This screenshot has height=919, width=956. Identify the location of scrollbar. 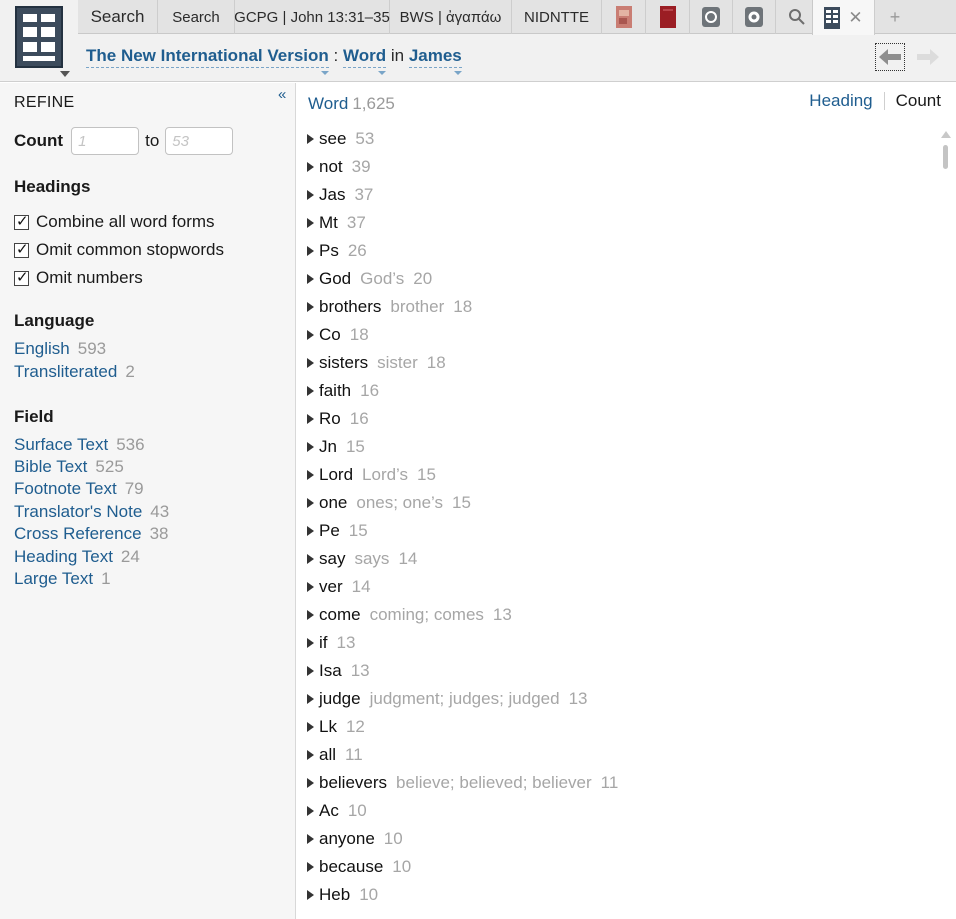
(946, 161).